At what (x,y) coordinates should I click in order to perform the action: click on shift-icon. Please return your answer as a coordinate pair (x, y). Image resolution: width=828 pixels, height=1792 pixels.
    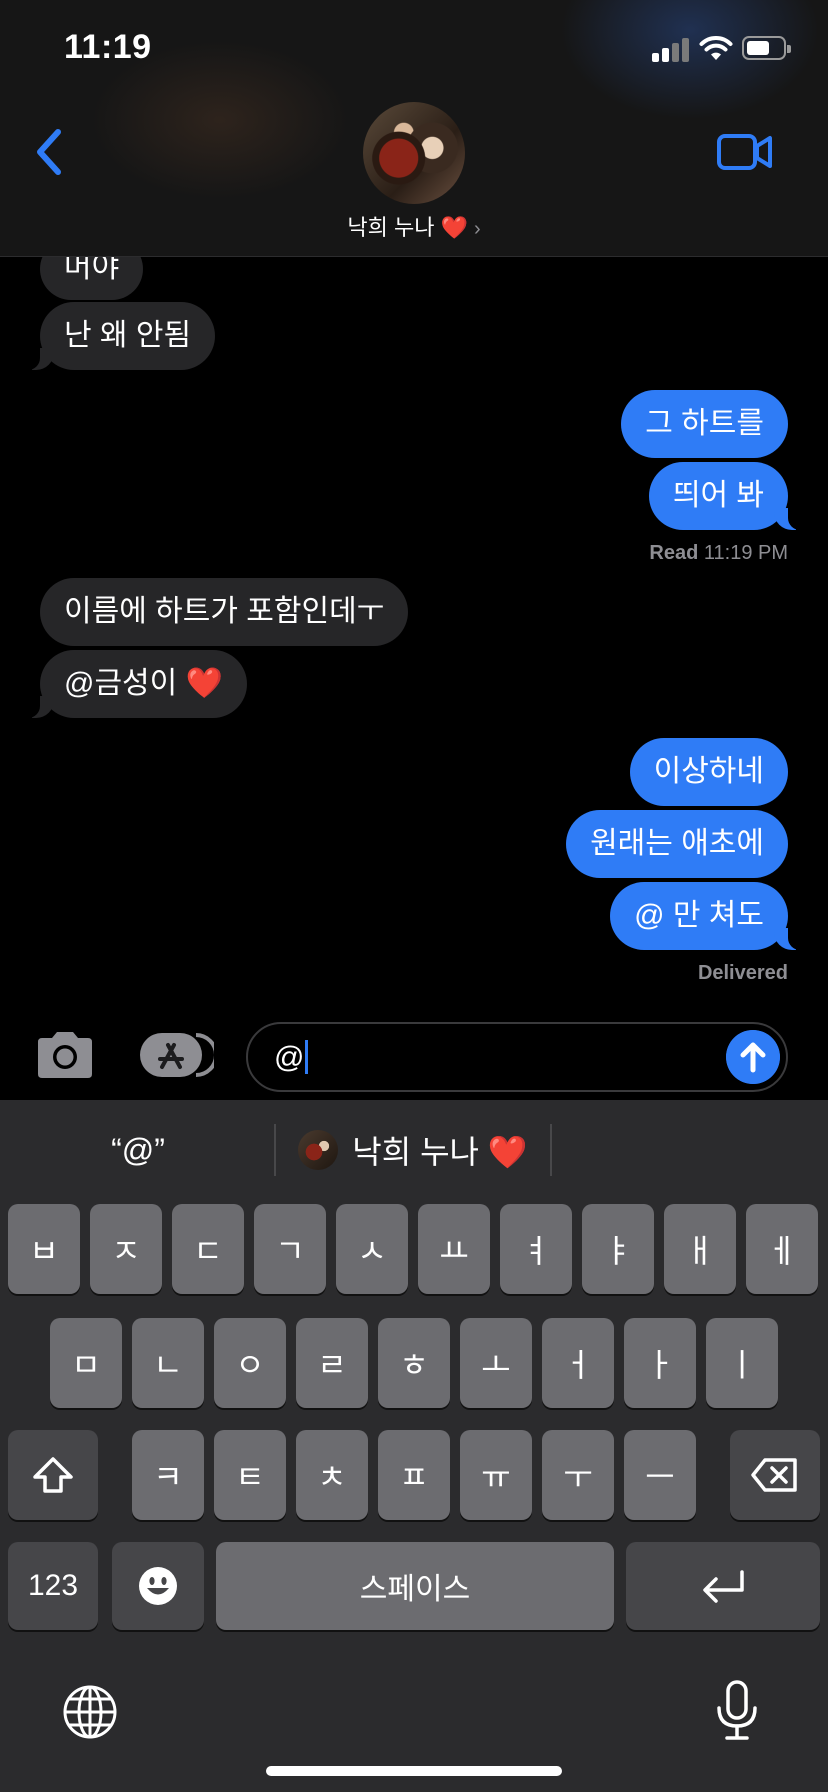
    Looking at the image, I should click on (53, 1475).